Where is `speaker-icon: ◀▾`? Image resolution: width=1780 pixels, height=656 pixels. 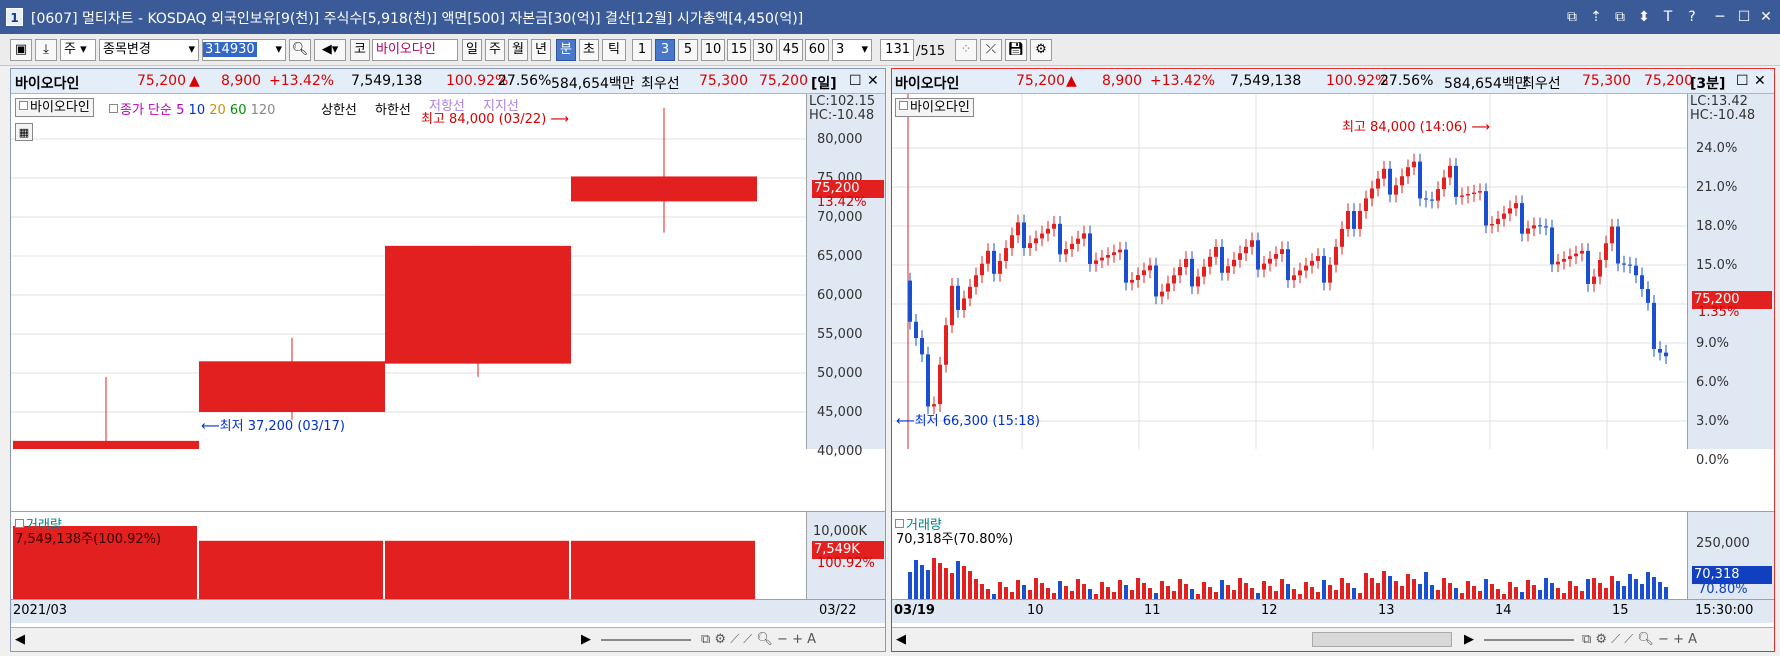 speaker-icon: ◀▾ is located at coordinates (330, 50).